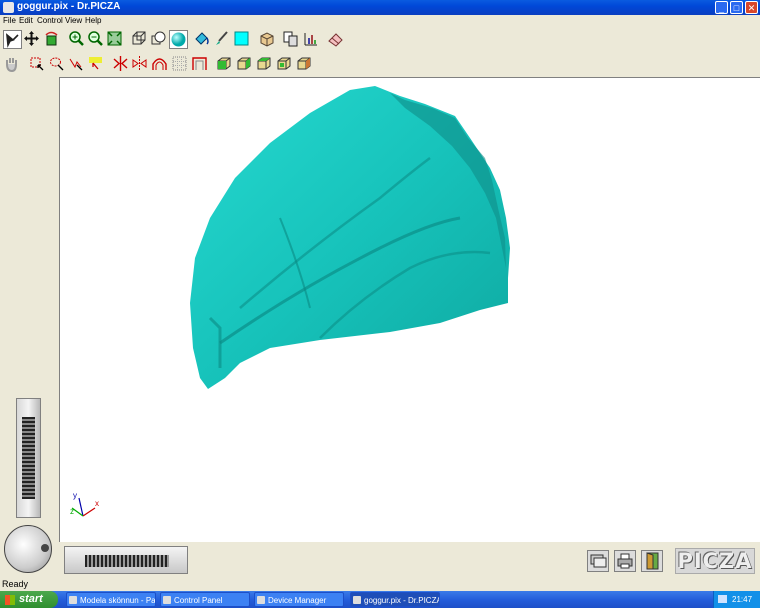 The width and height of the screenshot is (760, 608). Describe the element at coordinates (8, 7) in the screenshot. I see `app-icon` at that location.